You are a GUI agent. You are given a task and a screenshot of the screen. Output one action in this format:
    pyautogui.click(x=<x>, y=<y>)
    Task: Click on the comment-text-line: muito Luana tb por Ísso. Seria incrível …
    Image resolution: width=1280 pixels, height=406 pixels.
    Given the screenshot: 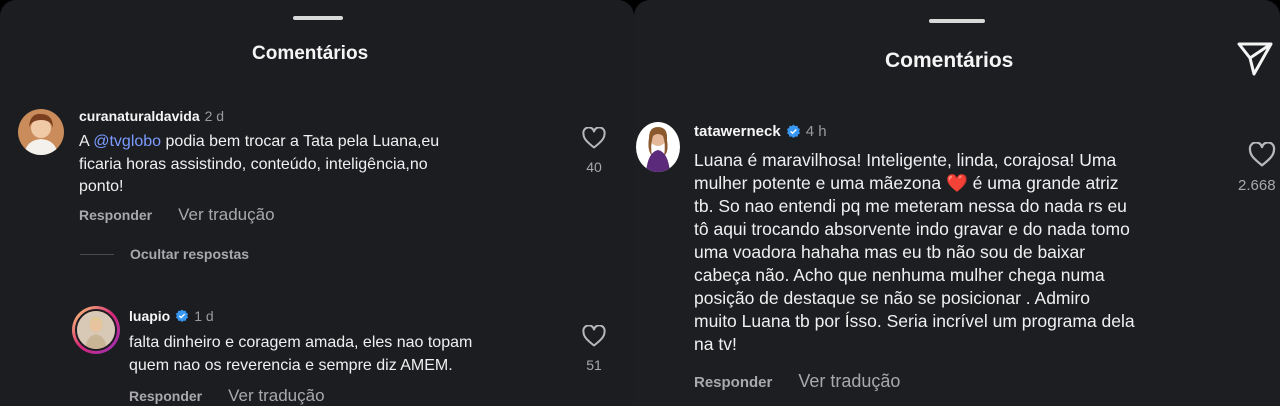 What is the action you would take?
    pyautogui.click(x=914, y=321)
    